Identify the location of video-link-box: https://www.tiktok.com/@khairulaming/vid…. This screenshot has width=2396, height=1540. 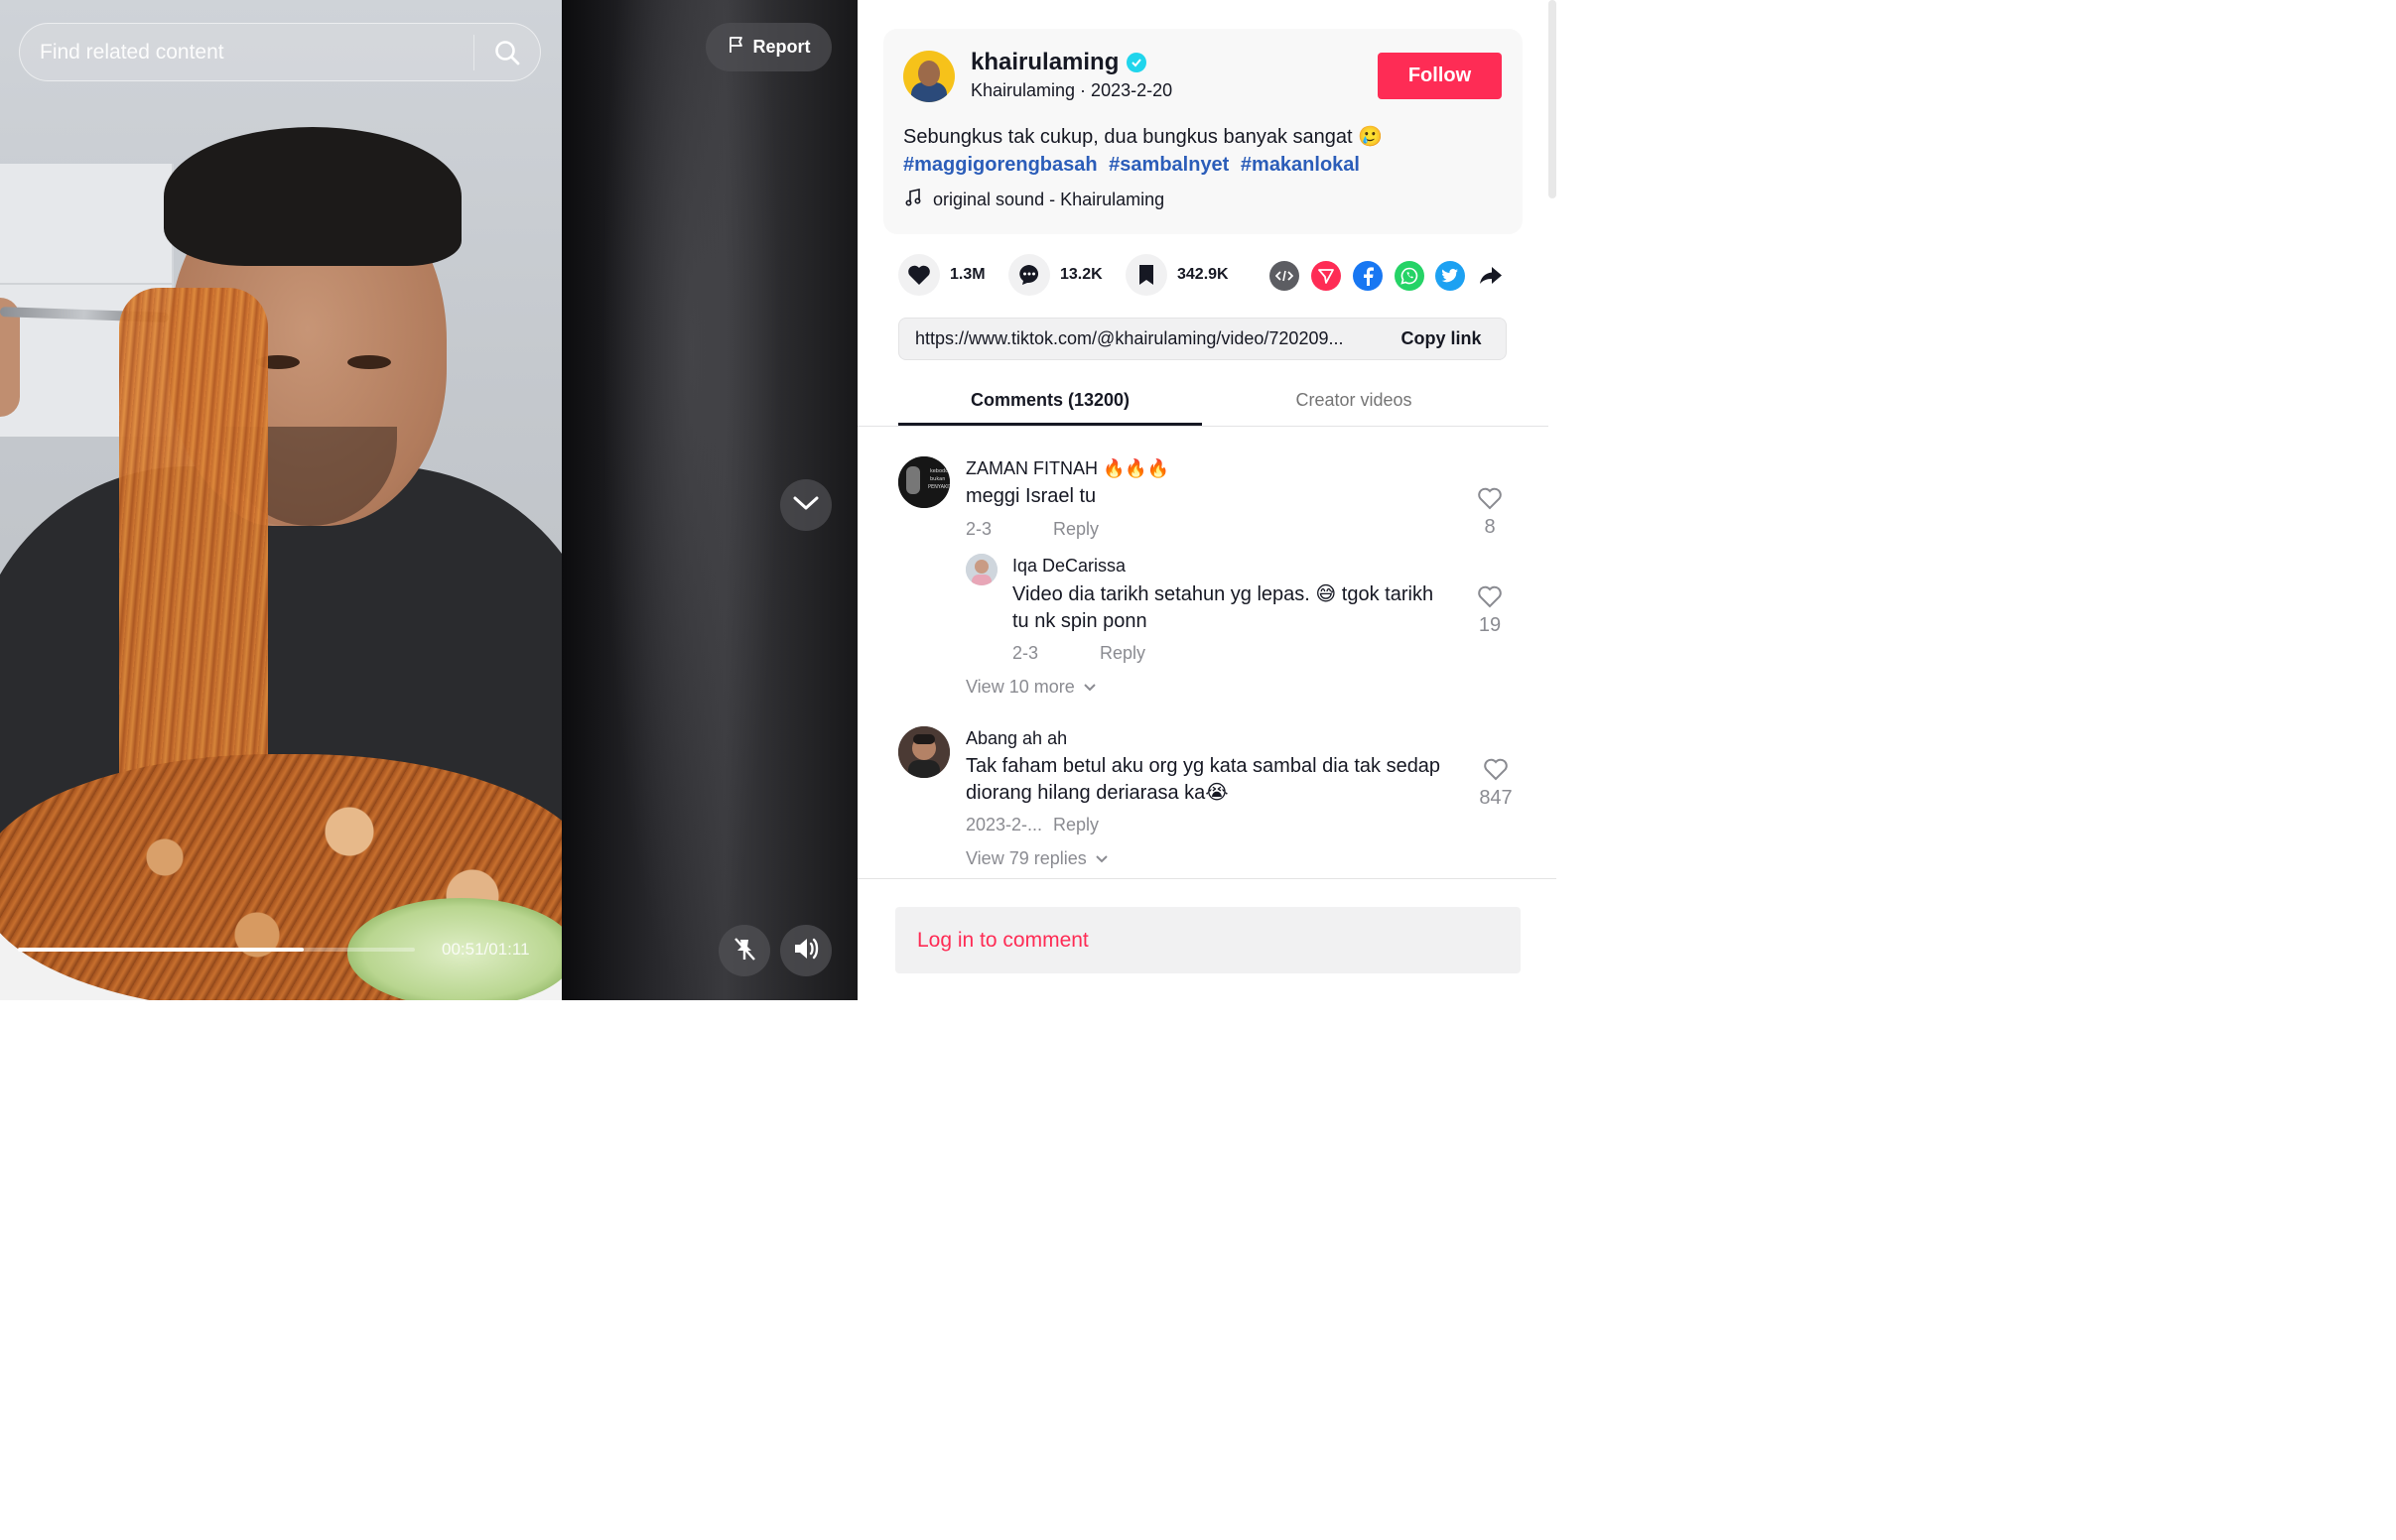
(1202, 339).